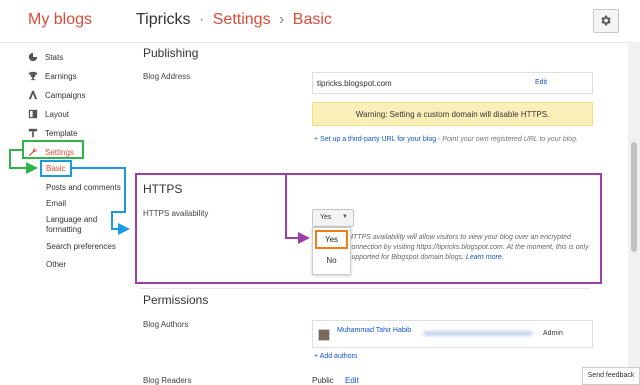 The width and height of the screenshot is (640, 385). What do you see at coordinates (57, 114) in the screenshot?
I see `sidebar-item-label: Layout` at bounding box center [57, 114].